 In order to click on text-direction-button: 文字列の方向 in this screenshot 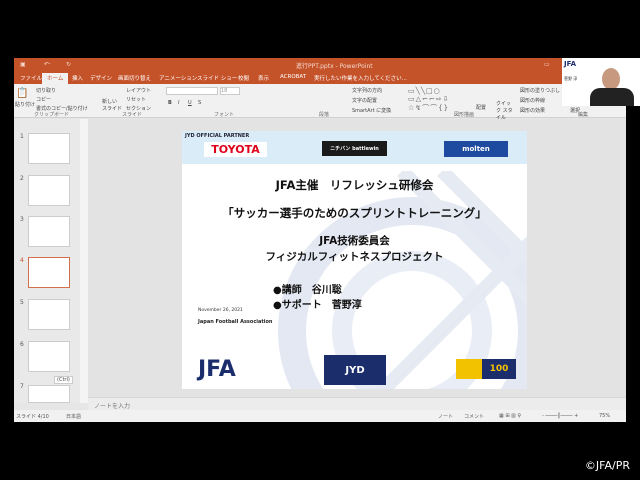, I will do `click(367, 90)`.